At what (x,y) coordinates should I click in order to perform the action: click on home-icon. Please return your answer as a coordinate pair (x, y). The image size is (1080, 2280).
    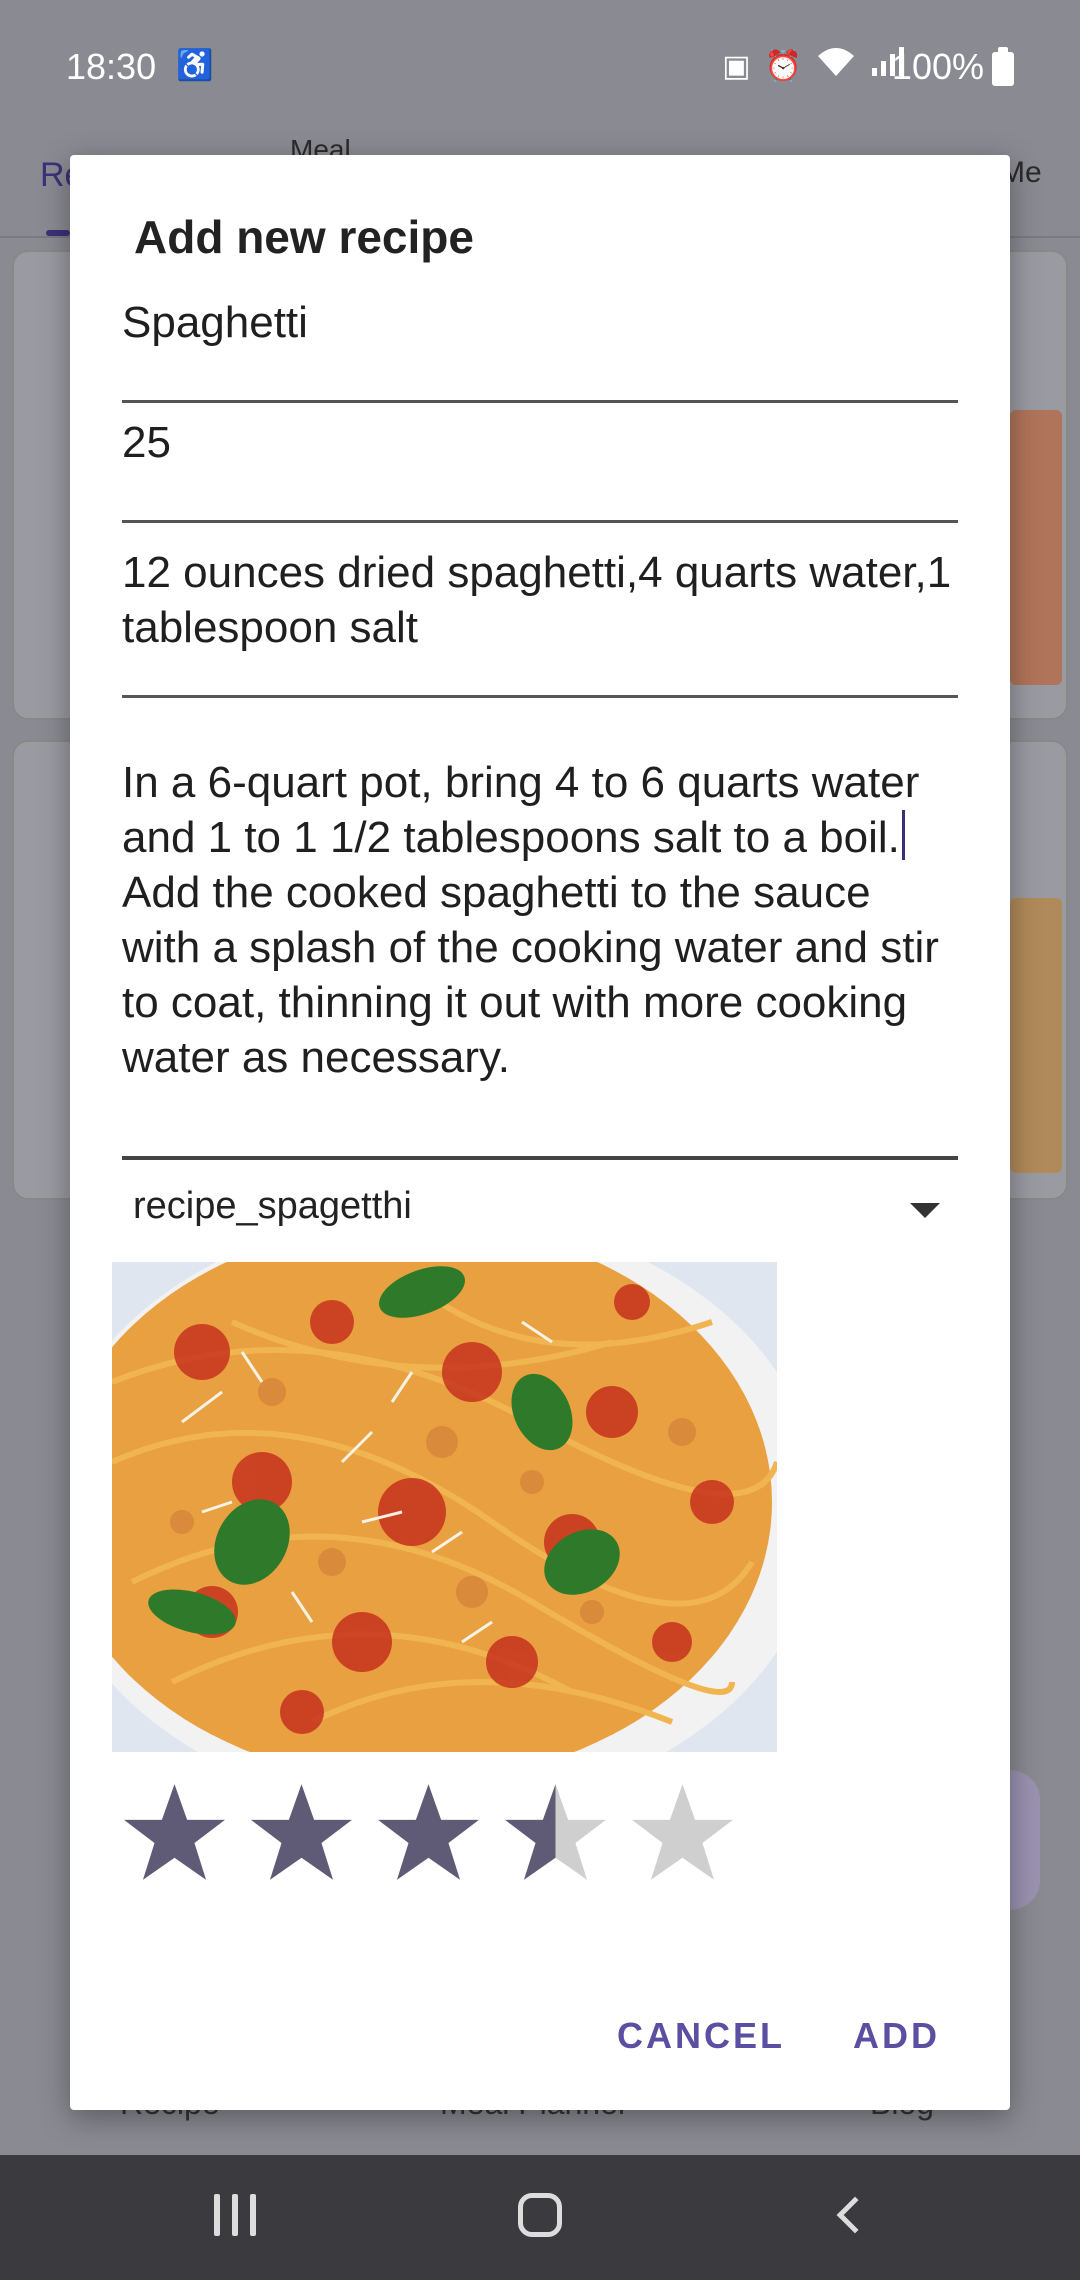
    Looking at the image, I should click on (540, 2215).